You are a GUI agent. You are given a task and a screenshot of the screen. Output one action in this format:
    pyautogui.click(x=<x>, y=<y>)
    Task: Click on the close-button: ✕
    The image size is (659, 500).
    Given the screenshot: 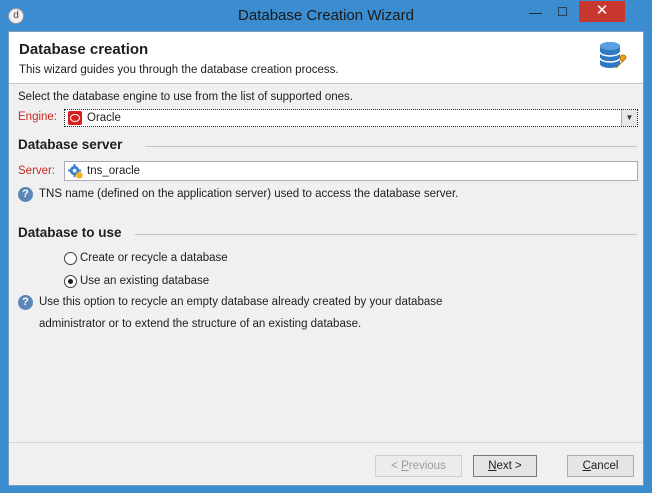 What is the action you would take?
    pyautogui.click(x=602, y=11)
    